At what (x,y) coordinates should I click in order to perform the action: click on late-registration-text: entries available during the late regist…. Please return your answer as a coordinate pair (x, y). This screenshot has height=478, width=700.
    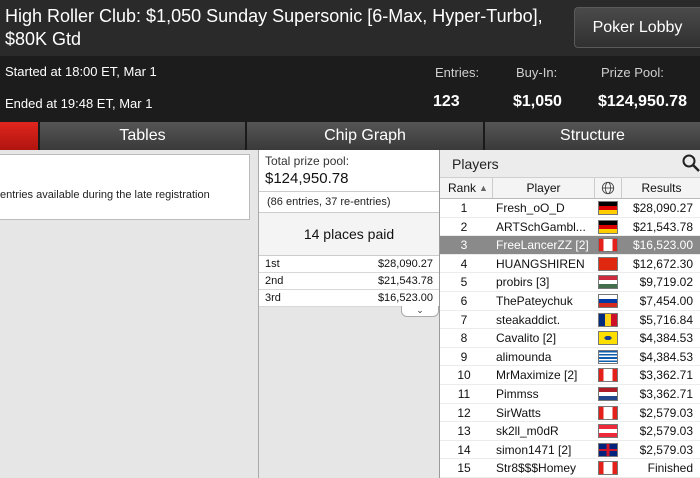
    Looking at the image, I should click on (105, 195).